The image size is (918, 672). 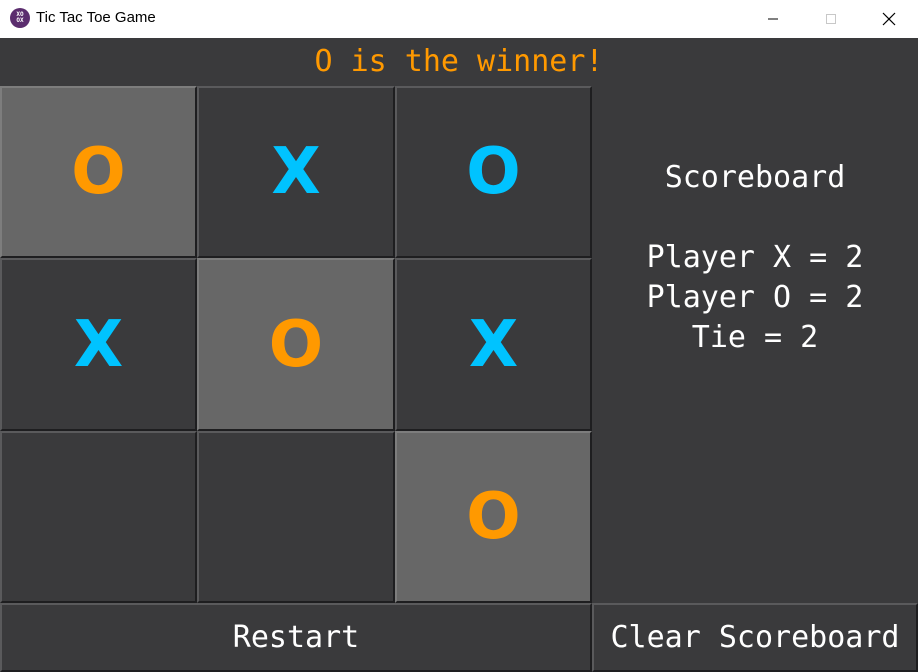 What do you see at coordinates (755, 177) in the screenshot?
I see `scoreboard-title: Scoreboard` at bounding box center [755, 177].